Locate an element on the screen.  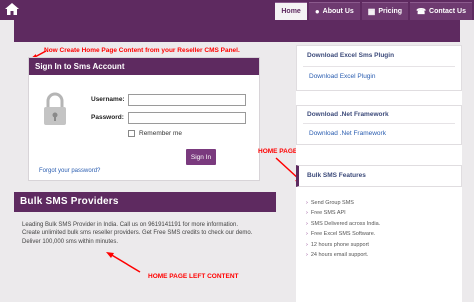
login-title: Sign In to Sms Account is located at coordinates (144, 66).